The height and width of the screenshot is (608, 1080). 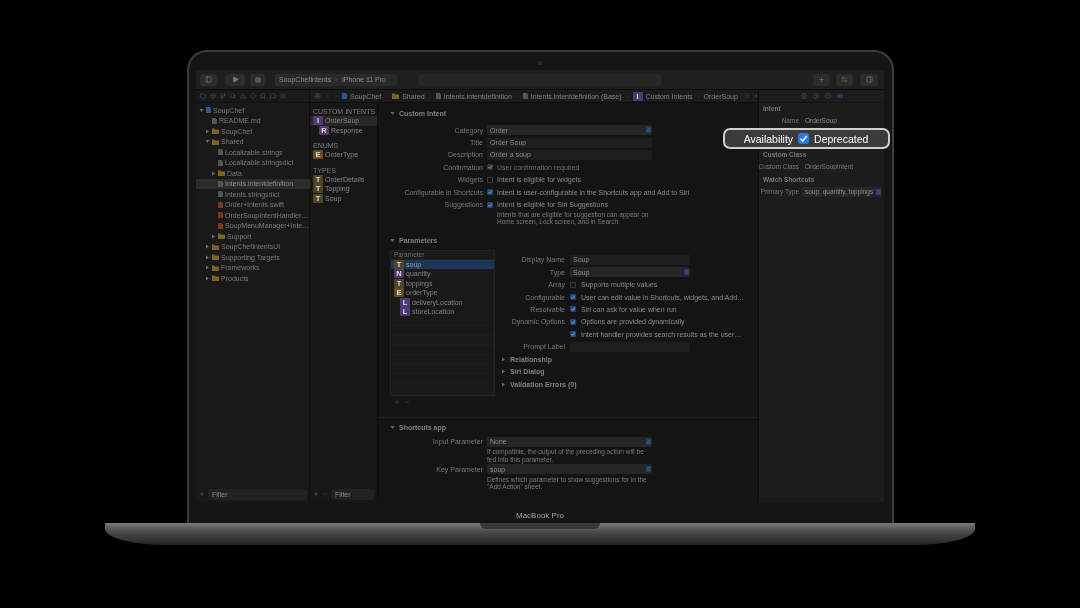 I want to click on arrows-icon, so click(x=844, y=79).